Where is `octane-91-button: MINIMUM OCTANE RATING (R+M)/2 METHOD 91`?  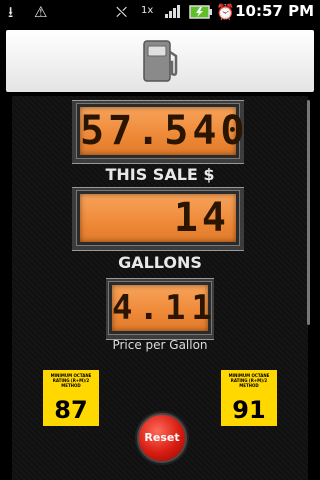 octane-91-button: MINIMUM OCTANE RATING (R+M)/2 METHOD 91 is located at coordinates (249, 398).